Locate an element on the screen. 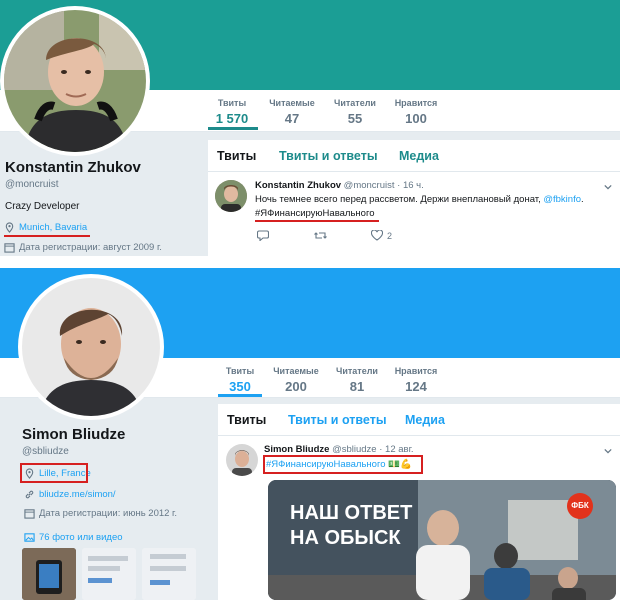 This screenshot has width=620, height=600. stat-value: 124 is located at coordinates (416, 386).